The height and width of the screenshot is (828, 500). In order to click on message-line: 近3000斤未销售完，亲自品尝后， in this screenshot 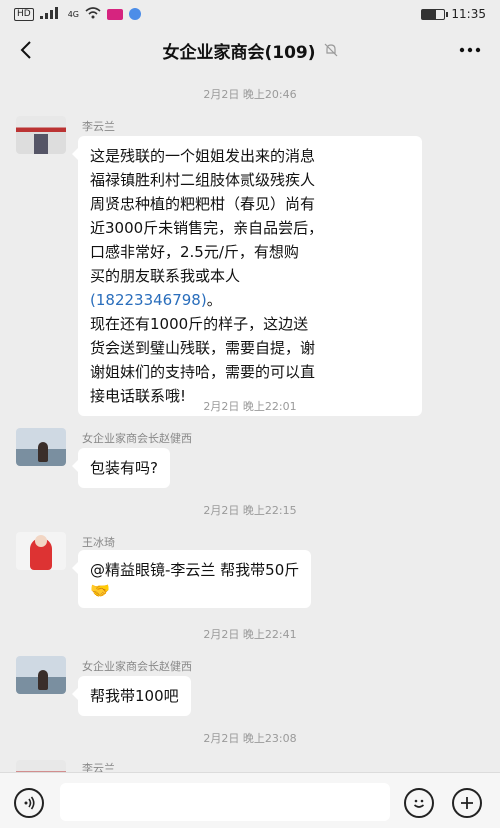, I will do `click(207, 228)`.